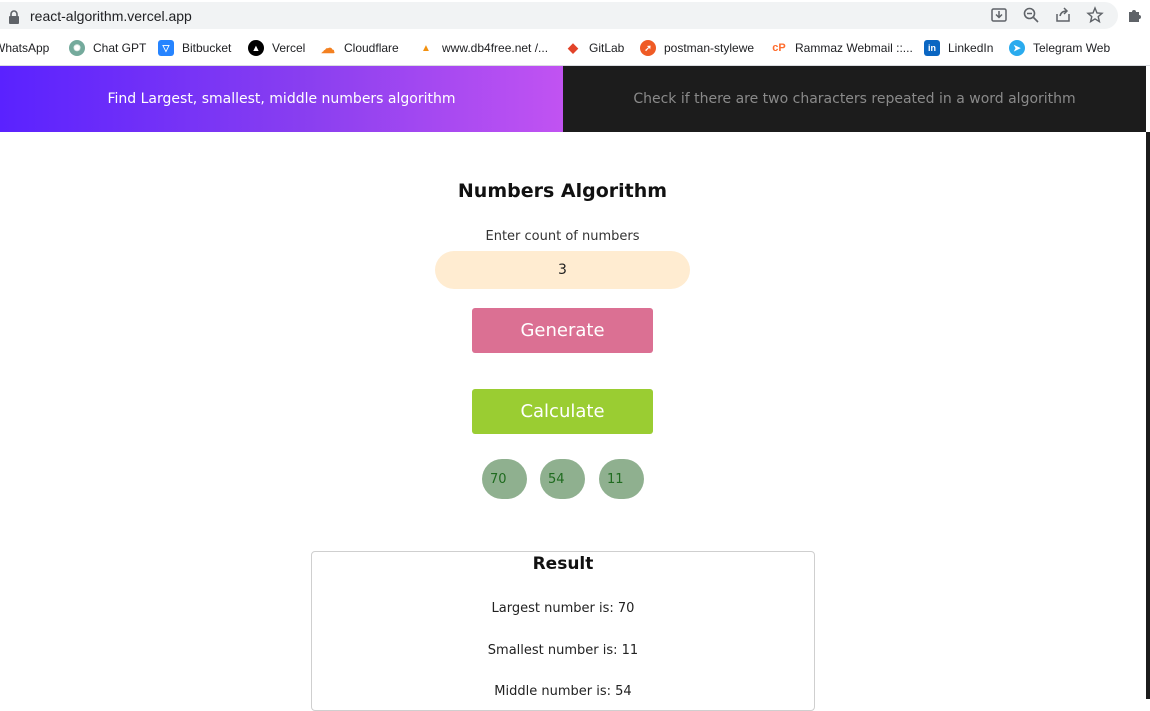  What do you see at coordinates (1135, 15) in the screenshot?
I see `extensions-icon` at bounding box center [1135, 15].